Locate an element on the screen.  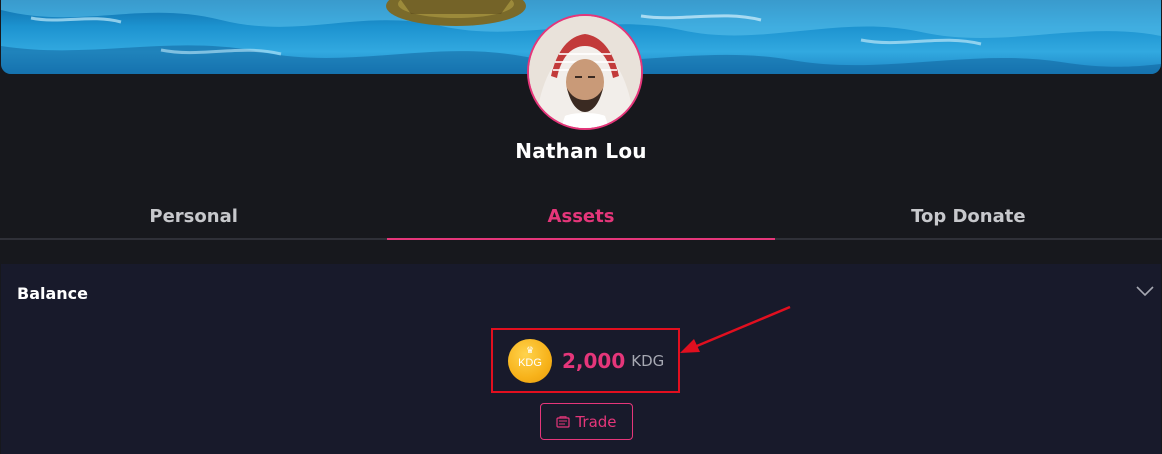
balance-highlight-box: ♛ KDG 2,000 KDG is located at coordinates (585, 360).